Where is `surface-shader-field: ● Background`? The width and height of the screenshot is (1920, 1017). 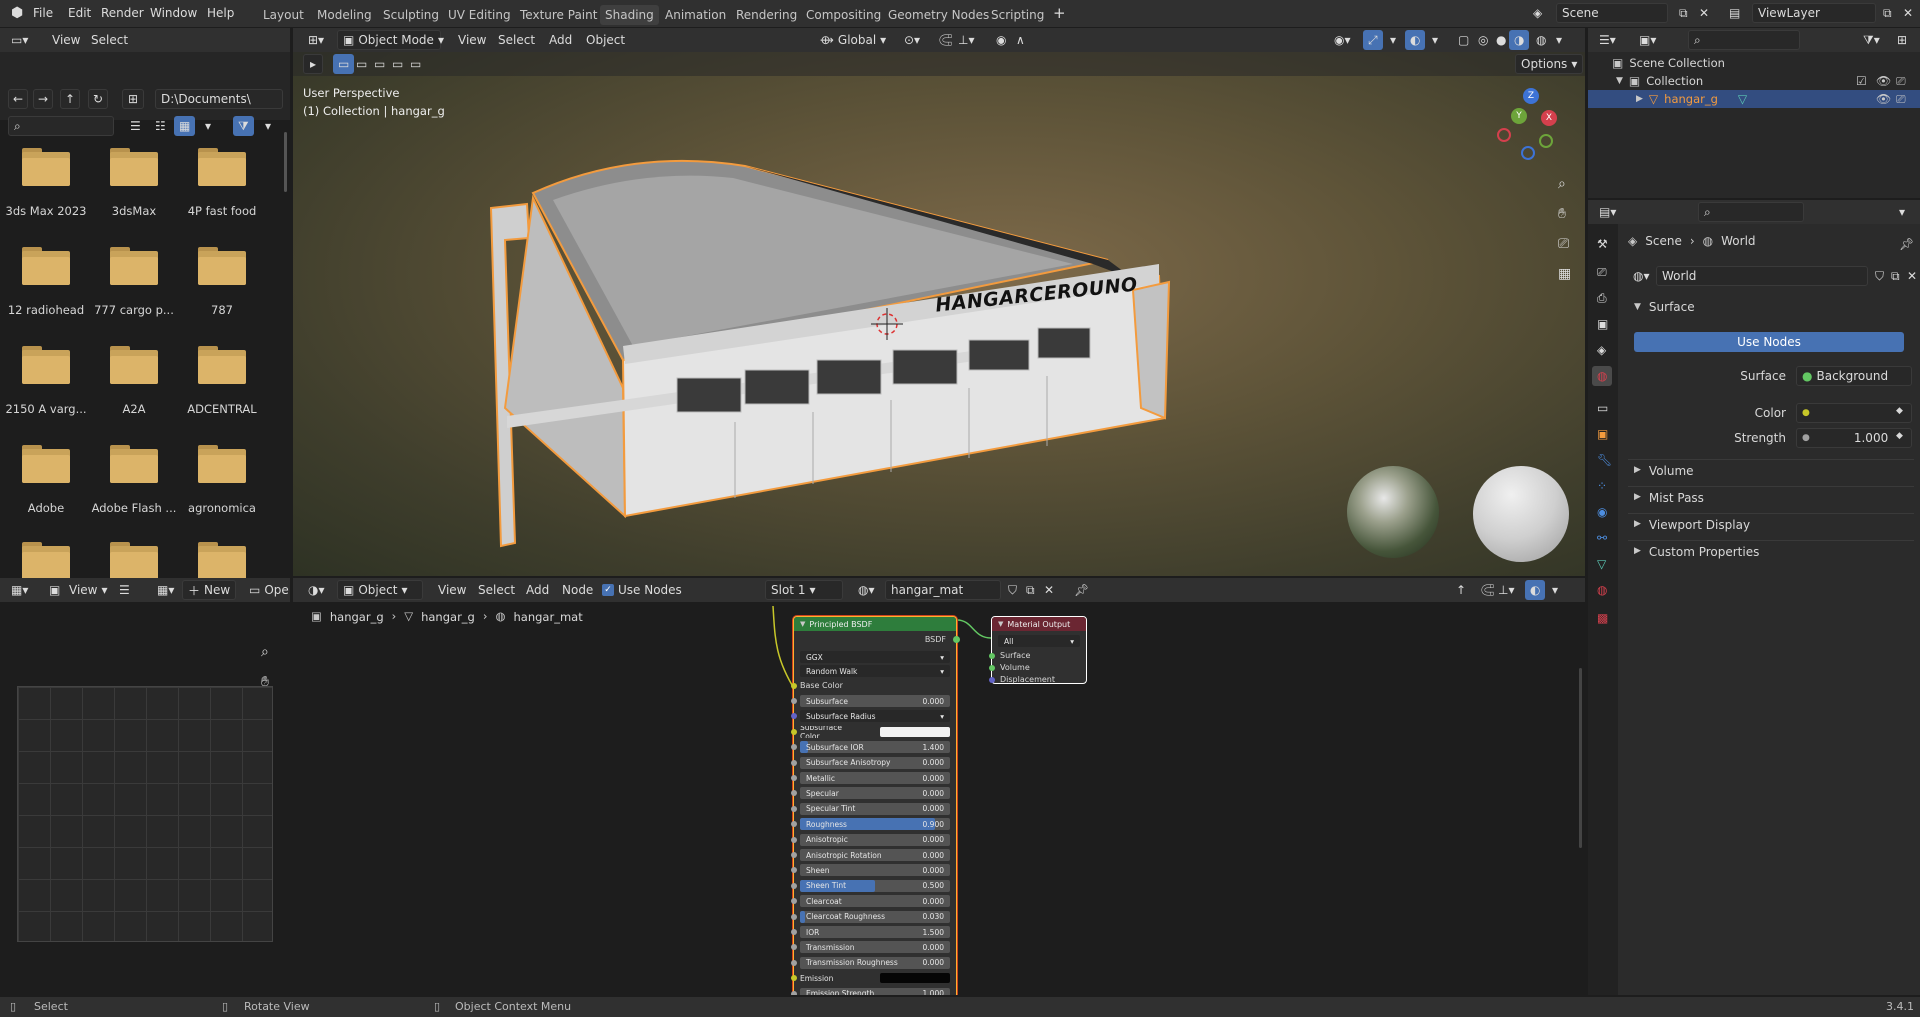
surface-shader-field: ● Background is located at coordinates (1854, 376).